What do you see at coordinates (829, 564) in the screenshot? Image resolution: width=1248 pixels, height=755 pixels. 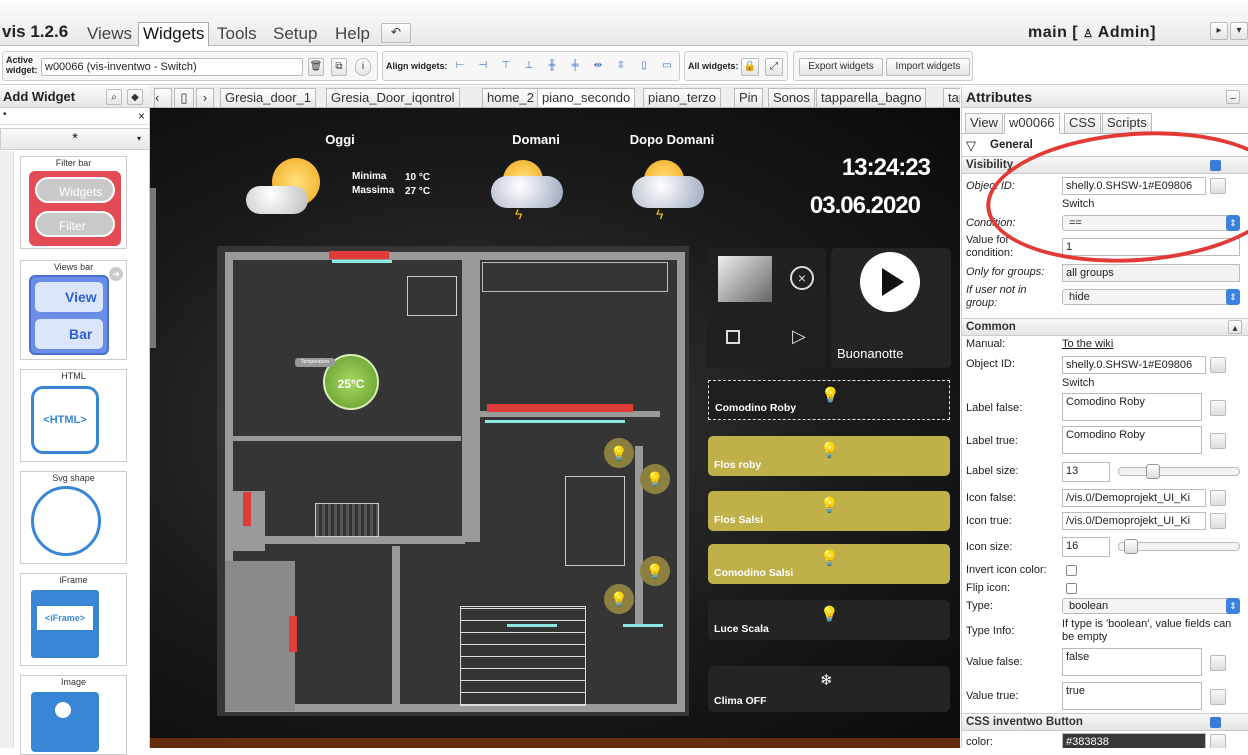 I see `switch-button: 💡 Comodino Salsi` at bounding box center [829, 564].